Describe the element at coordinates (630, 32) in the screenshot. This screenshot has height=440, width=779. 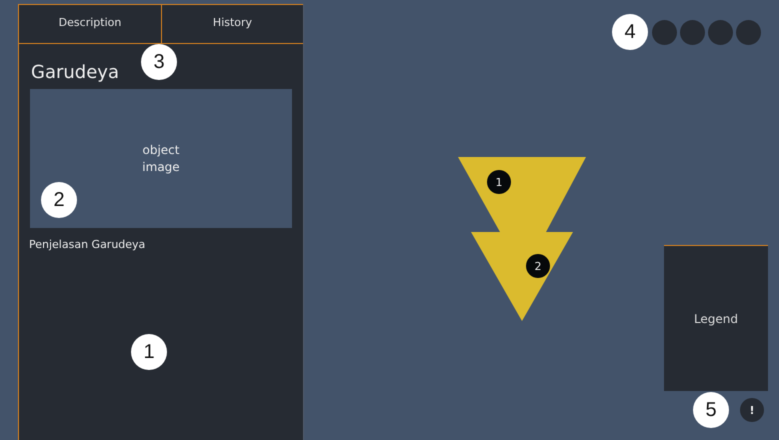
I see `callout-number: 4` at that location.